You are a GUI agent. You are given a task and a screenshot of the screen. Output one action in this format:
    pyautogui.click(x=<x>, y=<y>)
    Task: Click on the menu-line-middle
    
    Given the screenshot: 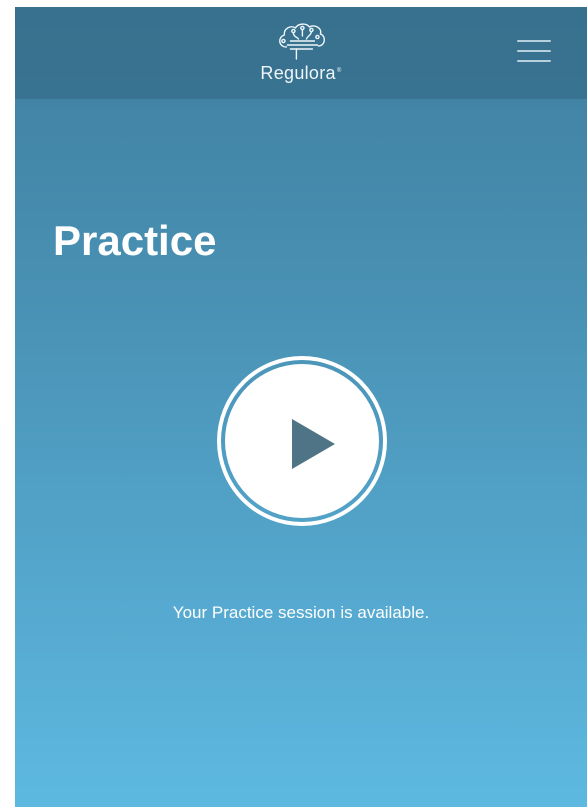 What is the action you would take?
    pyautogui.click(x=534, y=51)
    